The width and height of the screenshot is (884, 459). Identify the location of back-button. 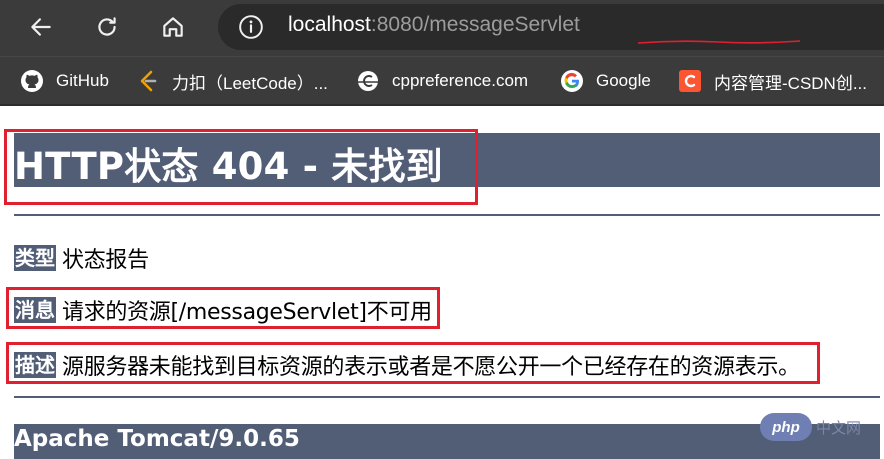
(41, 27).